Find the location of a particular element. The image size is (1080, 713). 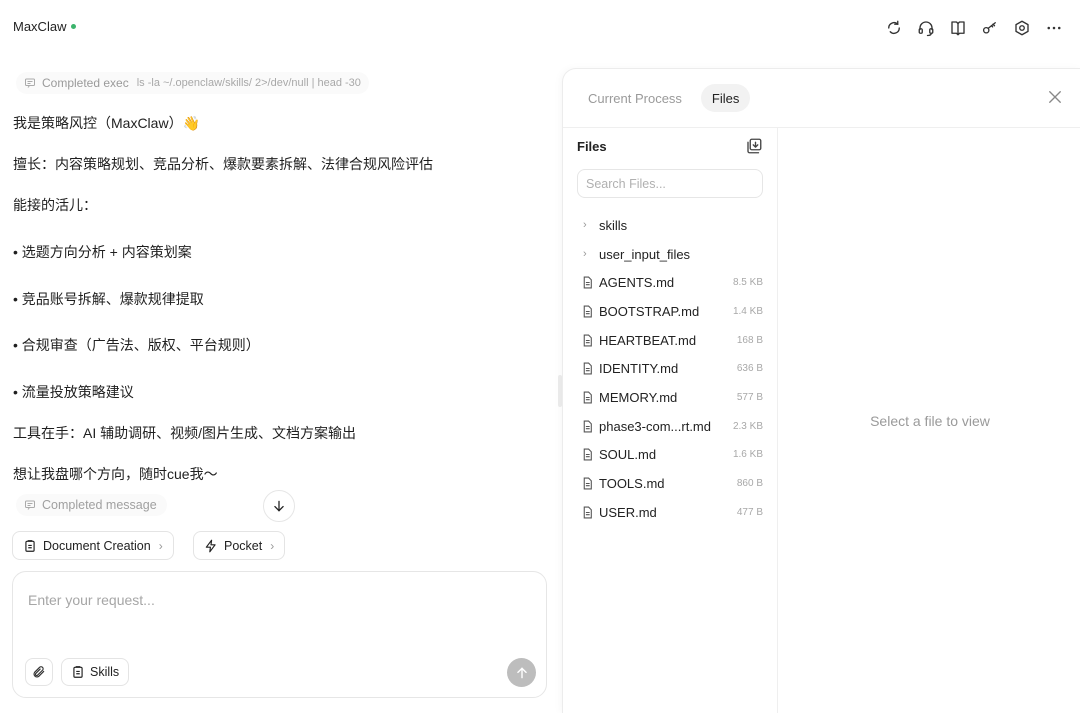

download-icon is located at coordinates (754, 146).